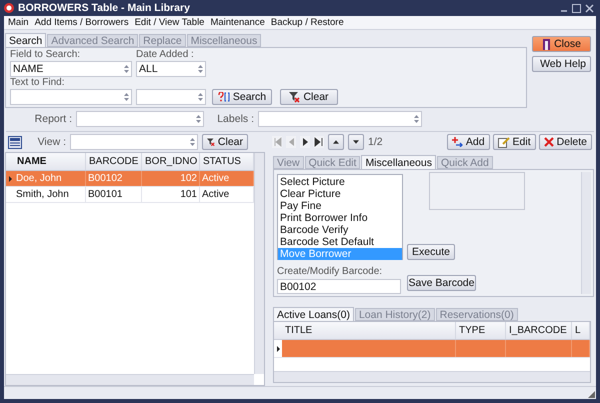  I want to click on column-header: I_BARCODE, so click(539, 330).